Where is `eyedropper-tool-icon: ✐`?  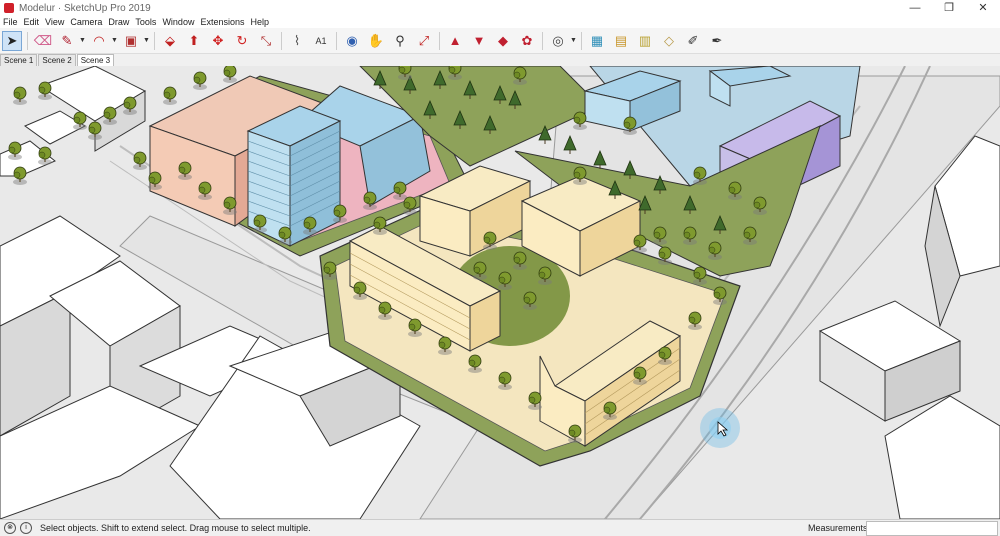
eyedropper-tool-icon: ✐ is located at coordinates (693, 41).